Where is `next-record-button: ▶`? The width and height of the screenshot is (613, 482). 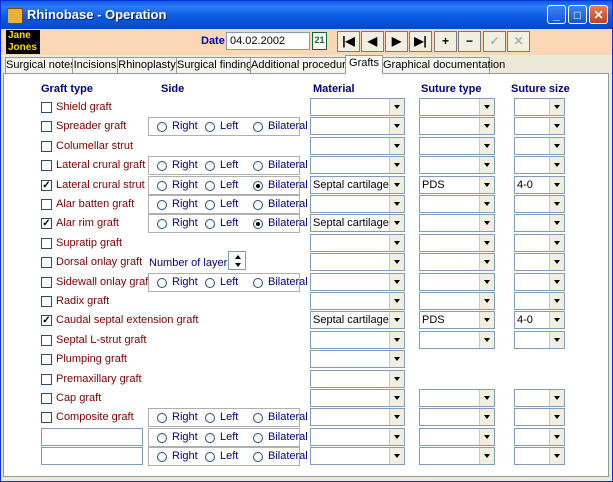
next-record-button: ▶ is located at coordinates (396, 41).